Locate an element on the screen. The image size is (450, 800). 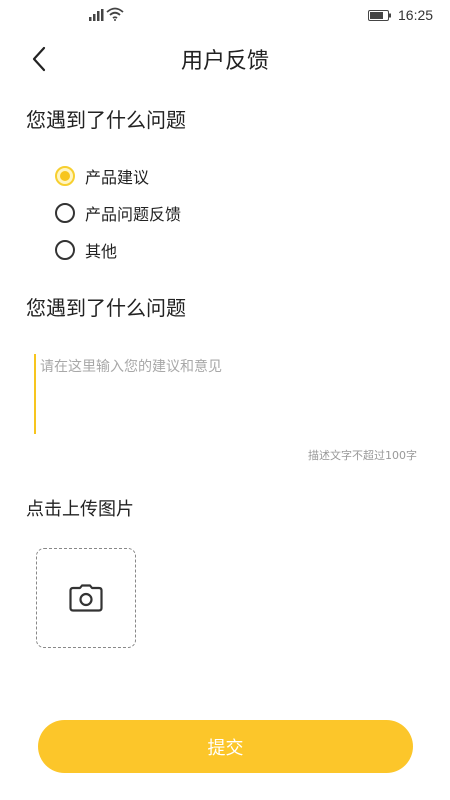
radio-option-other: 其他 is located at coordinates (205, 249).